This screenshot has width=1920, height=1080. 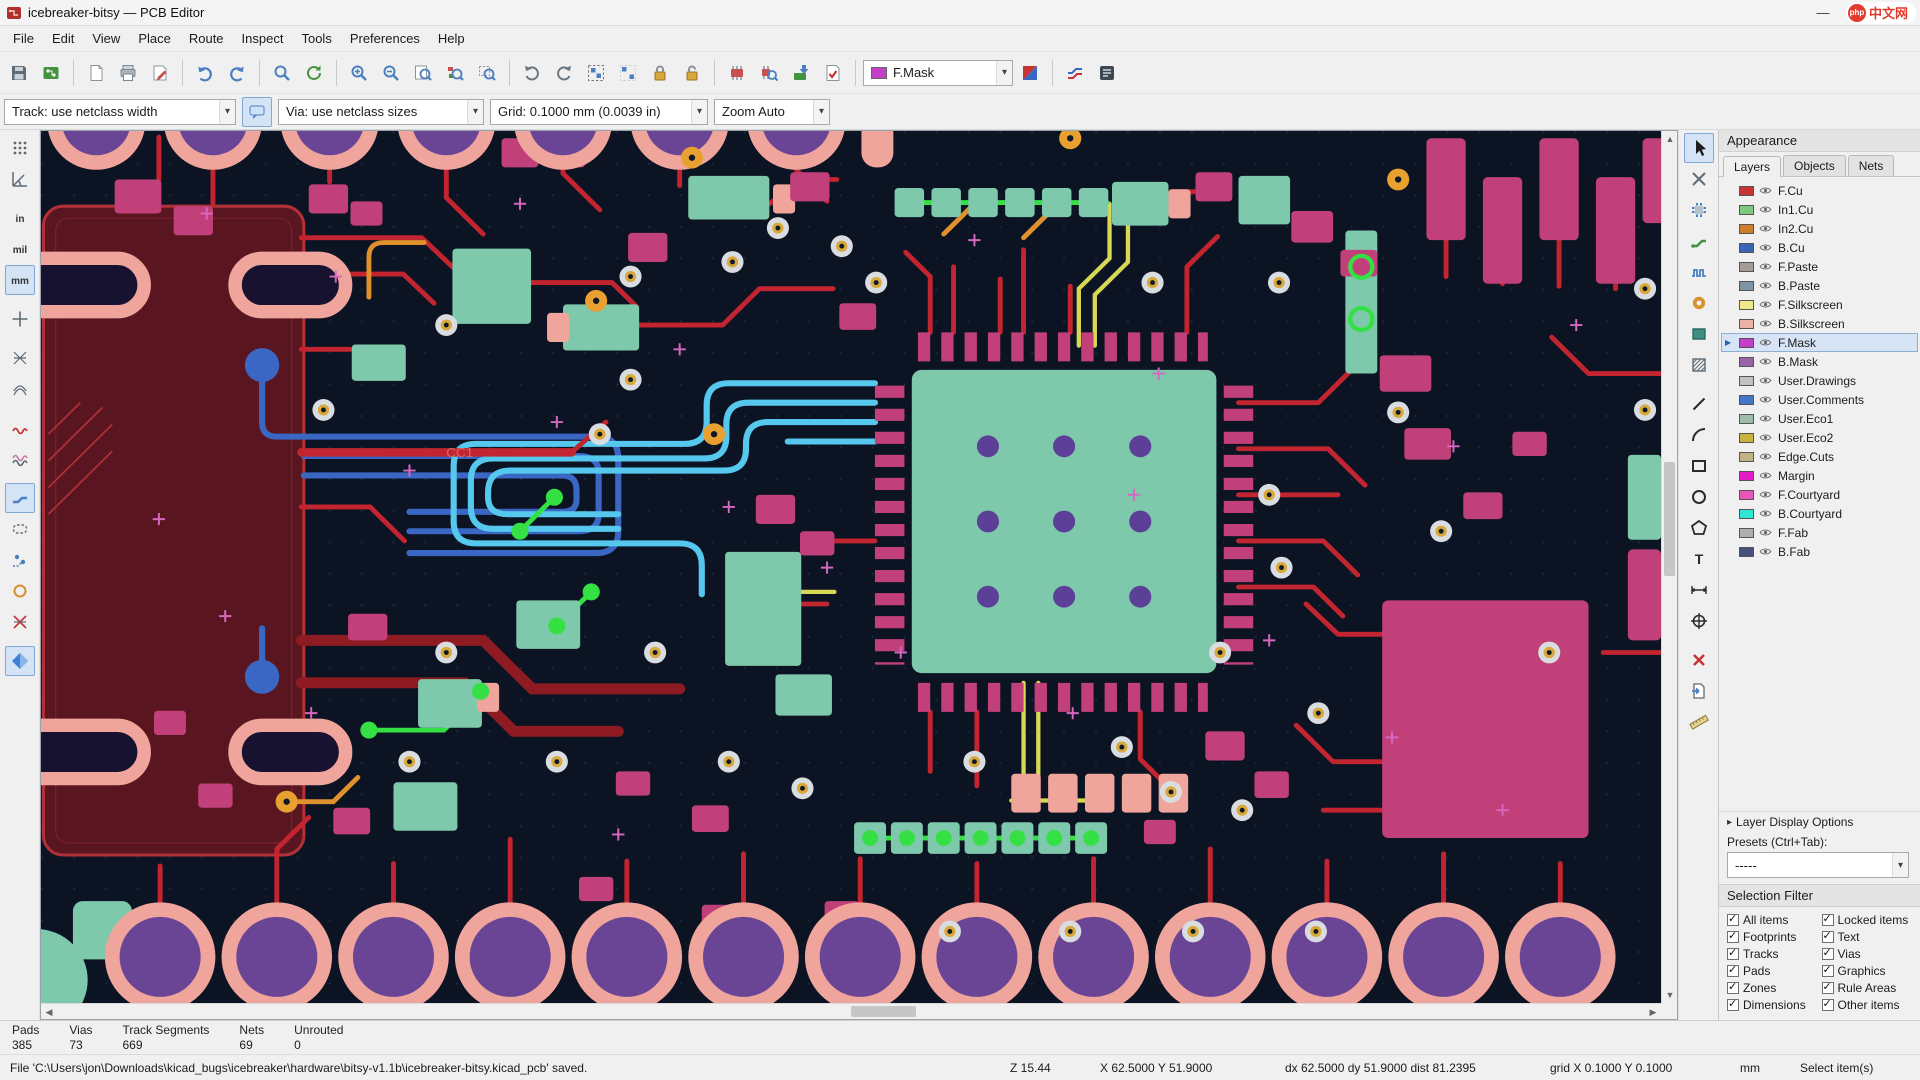 What do you see at coordinates (205, 73) in the screenshot?
I see `undo-button` at bounding box center [205, 73].